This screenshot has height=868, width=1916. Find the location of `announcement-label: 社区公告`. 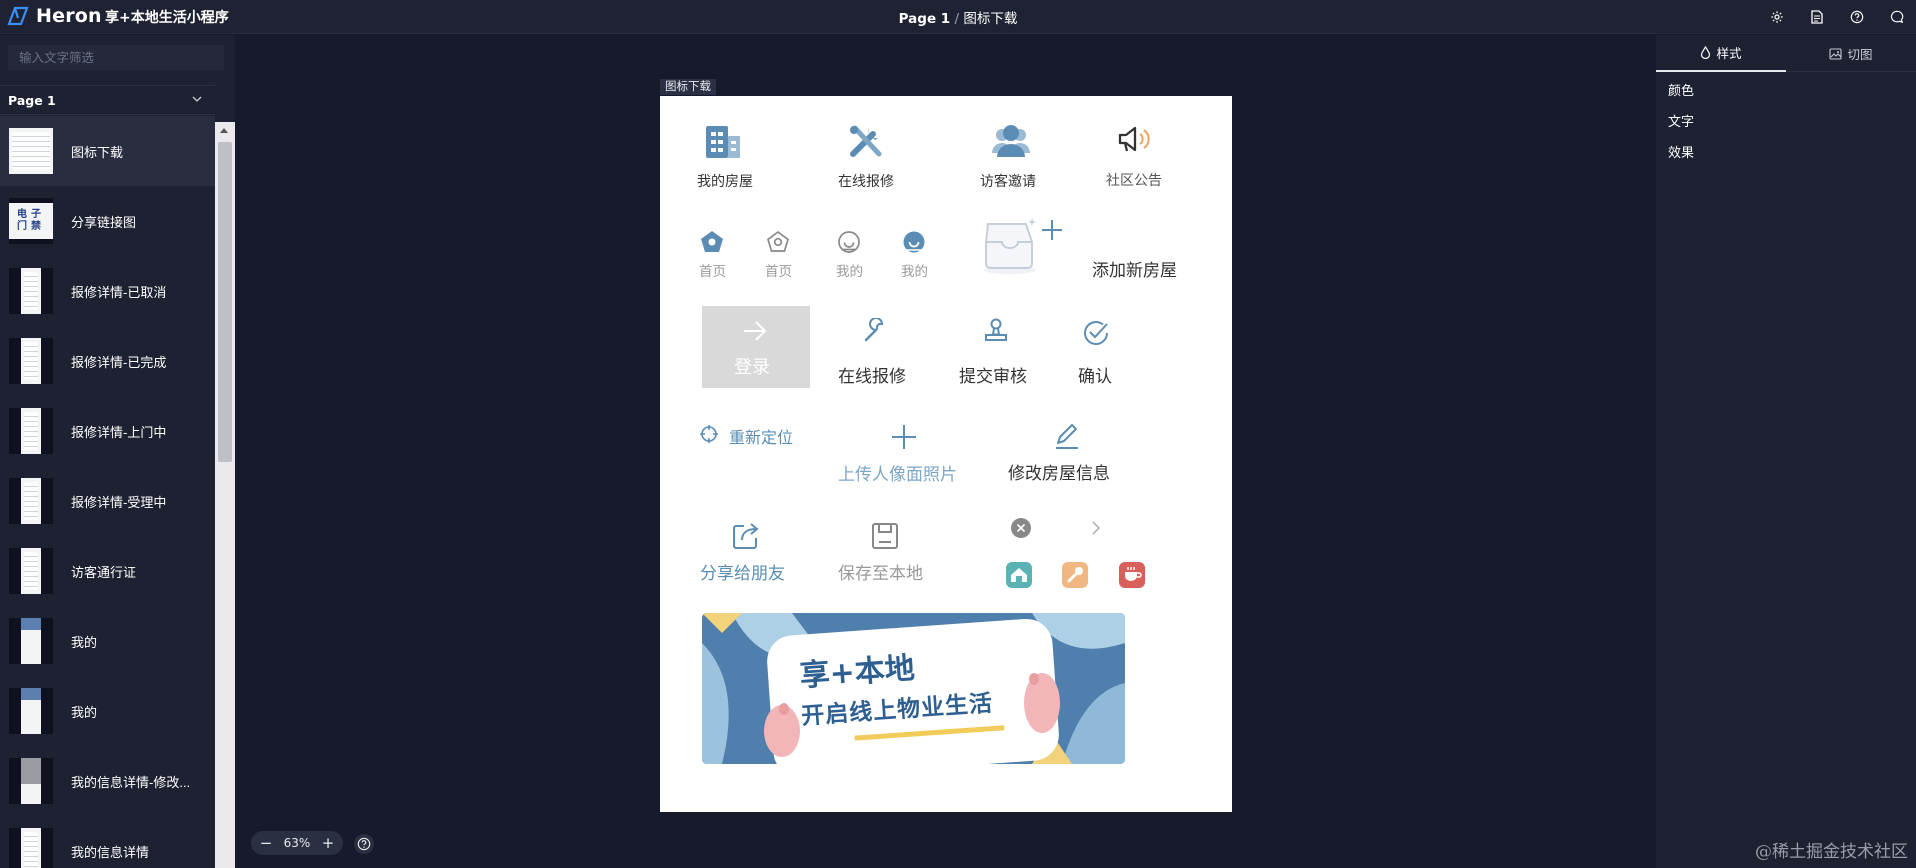

announcement-label: 社区公告 is located at coordinates (1134, 181).